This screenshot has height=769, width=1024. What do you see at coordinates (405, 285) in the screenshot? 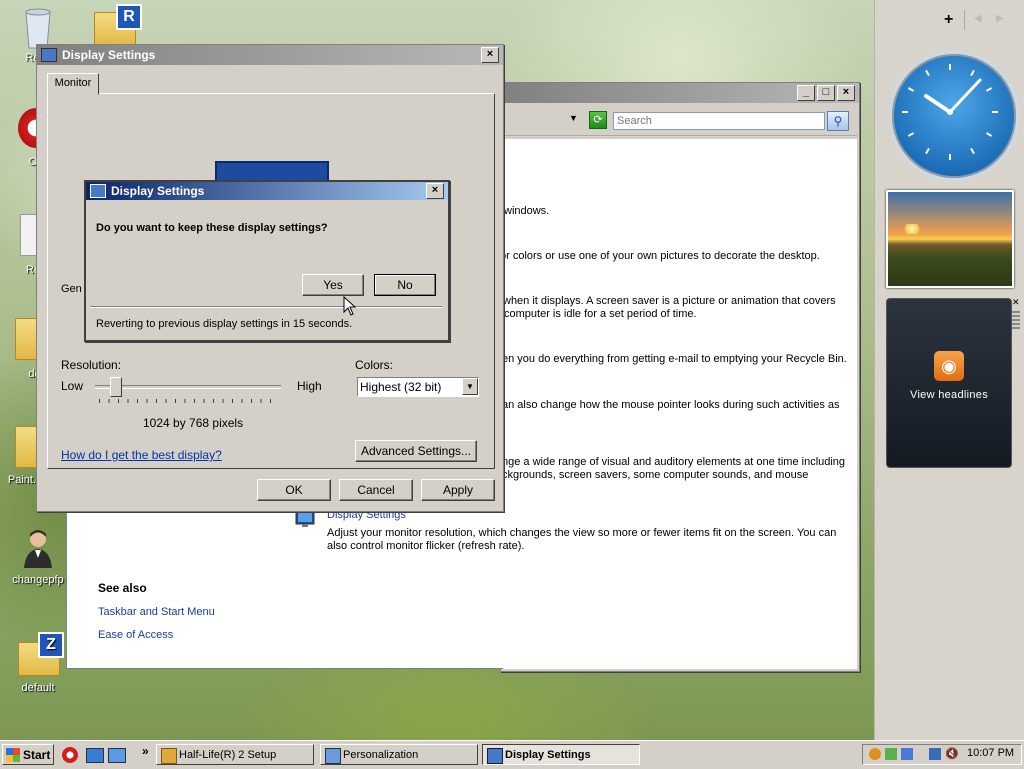
I see `no-button: No` at bounding box center [405, 285].